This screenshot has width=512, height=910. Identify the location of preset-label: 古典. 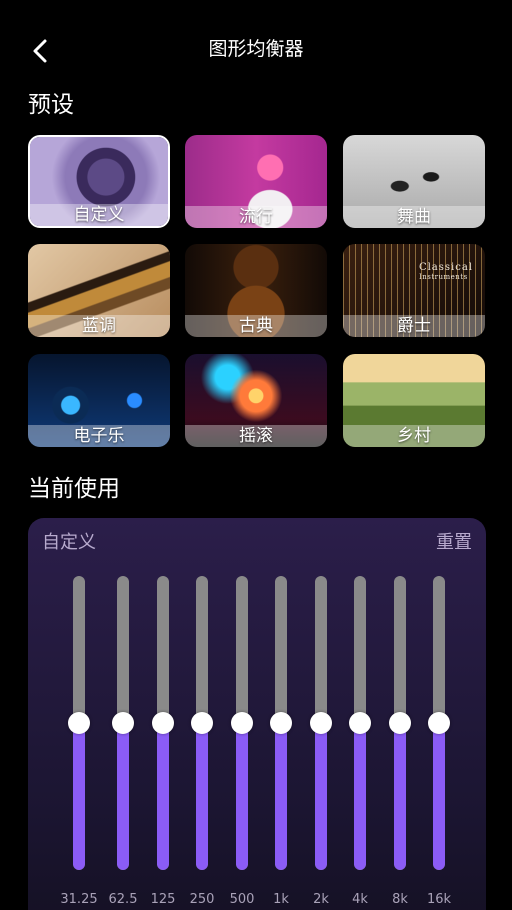
(256, 326).